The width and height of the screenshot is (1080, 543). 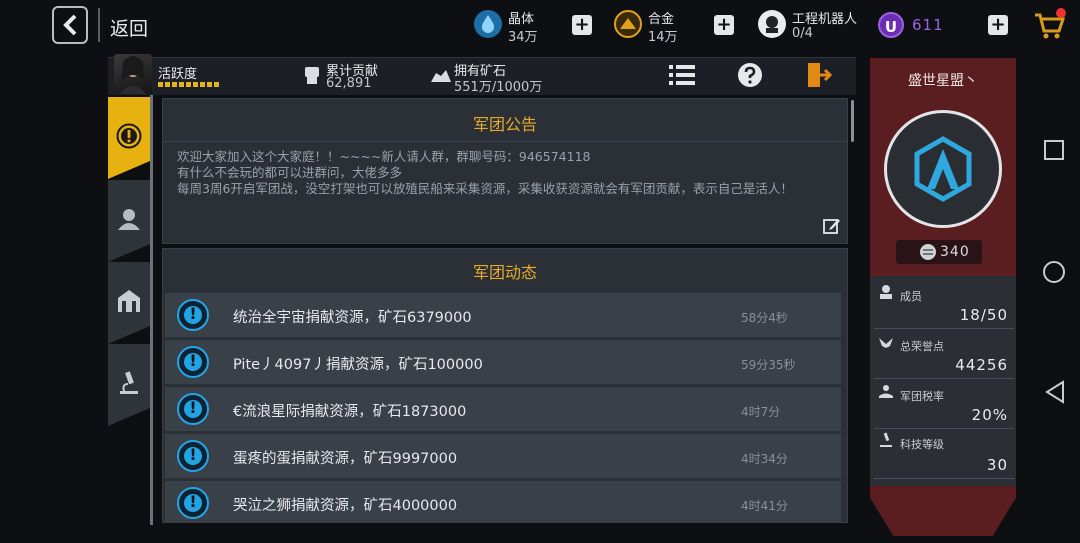 I want to click on resource-label: 工程机器人, so click(x=825, y=19).